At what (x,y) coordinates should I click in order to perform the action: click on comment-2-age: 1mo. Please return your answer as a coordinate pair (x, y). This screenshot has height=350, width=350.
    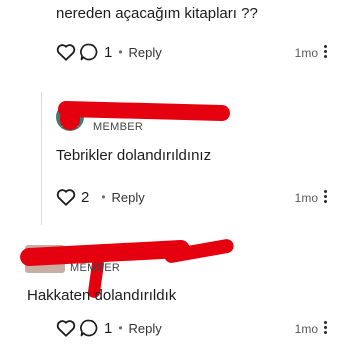
    Looking at the image, I should click on (306, 198).